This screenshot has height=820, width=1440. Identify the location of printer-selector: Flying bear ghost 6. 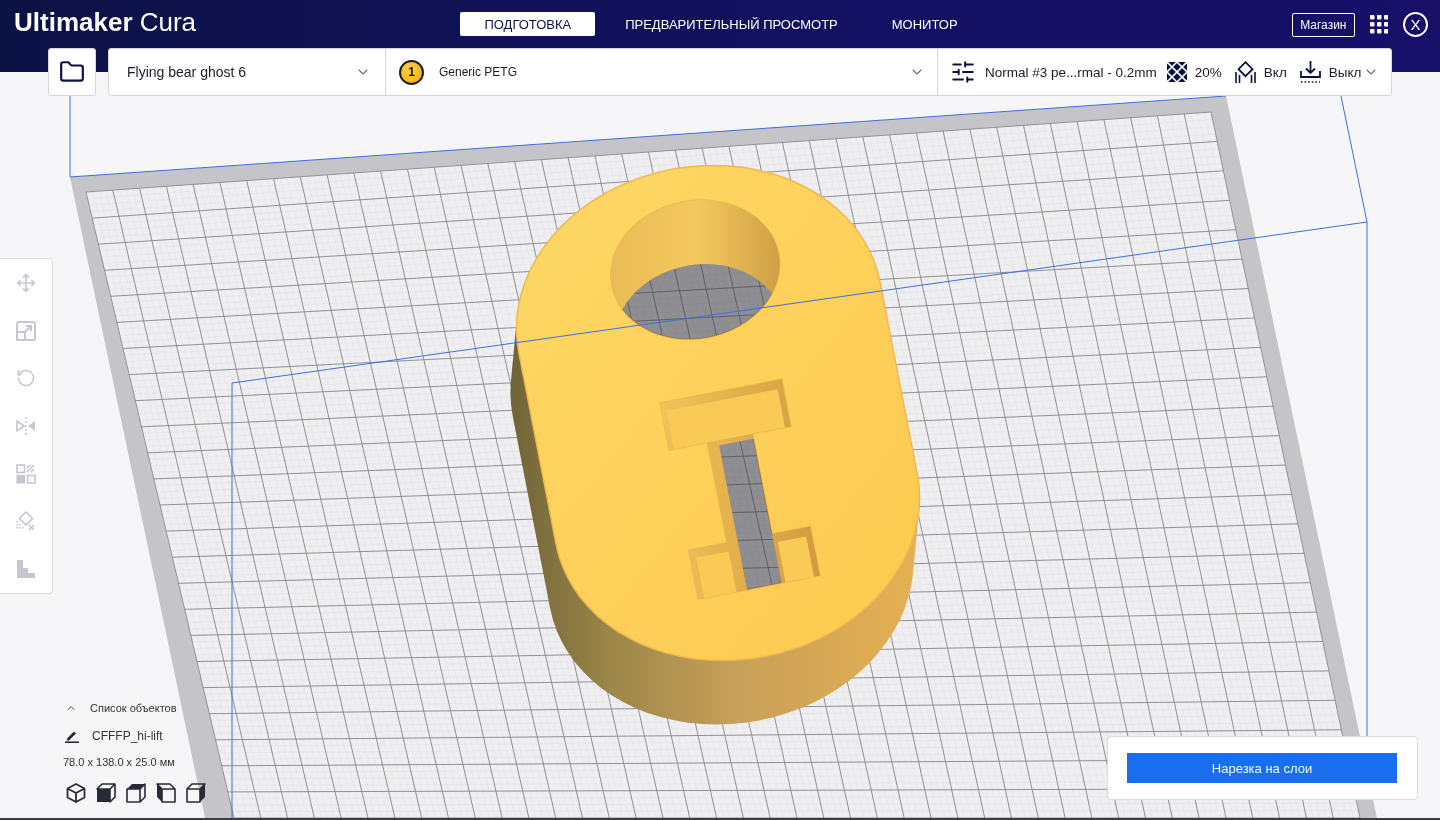
(247, 72).